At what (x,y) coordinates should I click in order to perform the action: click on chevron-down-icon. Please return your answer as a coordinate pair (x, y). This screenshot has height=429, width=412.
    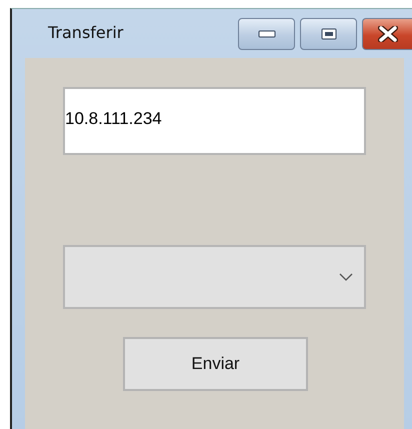
    Looking at the image, I should click on (346, 277).